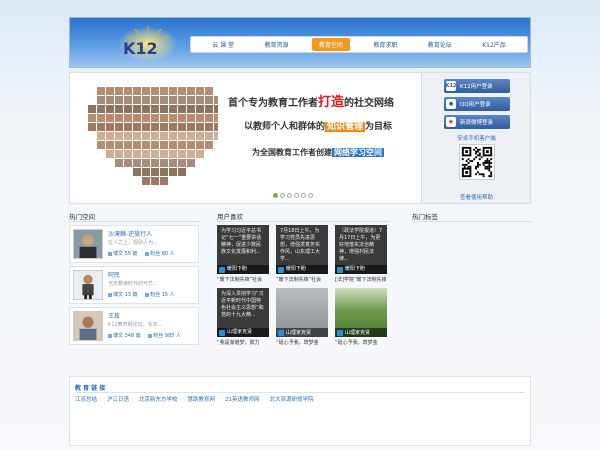  What do you see at coordinates (494, 44) in the screenshot?
I see `nav-products: K12产品` at bounding box center [494, 44].